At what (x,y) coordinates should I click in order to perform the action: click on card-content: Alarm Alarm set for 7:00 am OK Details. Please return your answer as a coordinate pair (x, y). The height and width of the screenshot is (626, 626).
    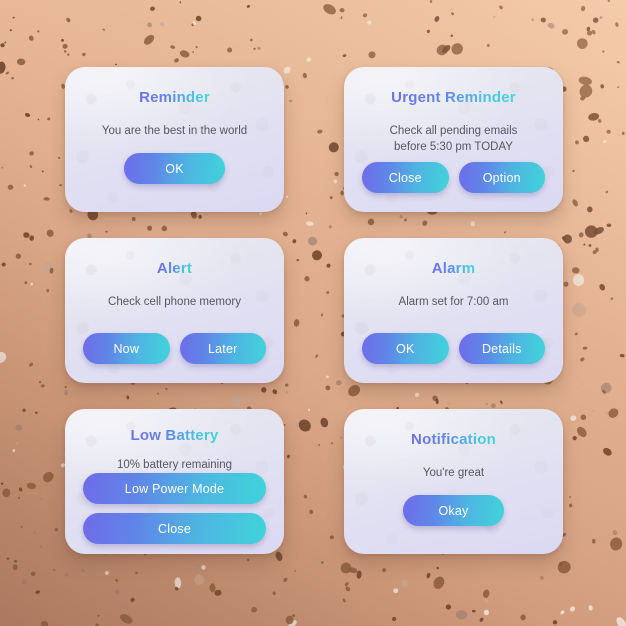
    Looking at the image, I should click on (453, 310).